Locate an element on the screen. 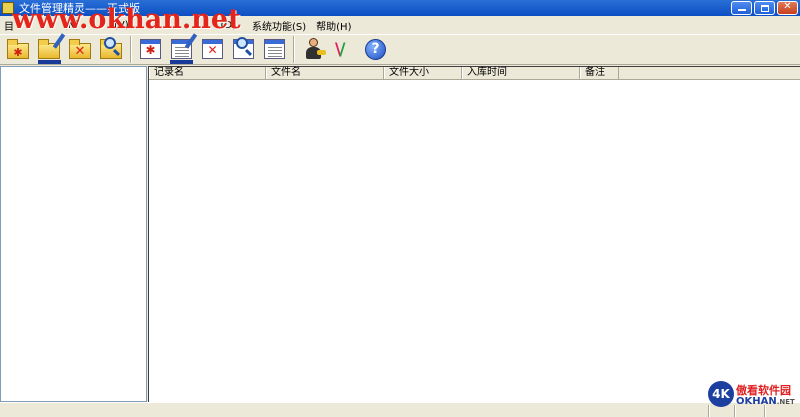  close-icon: ✕ is located at coordinates (787, 6).